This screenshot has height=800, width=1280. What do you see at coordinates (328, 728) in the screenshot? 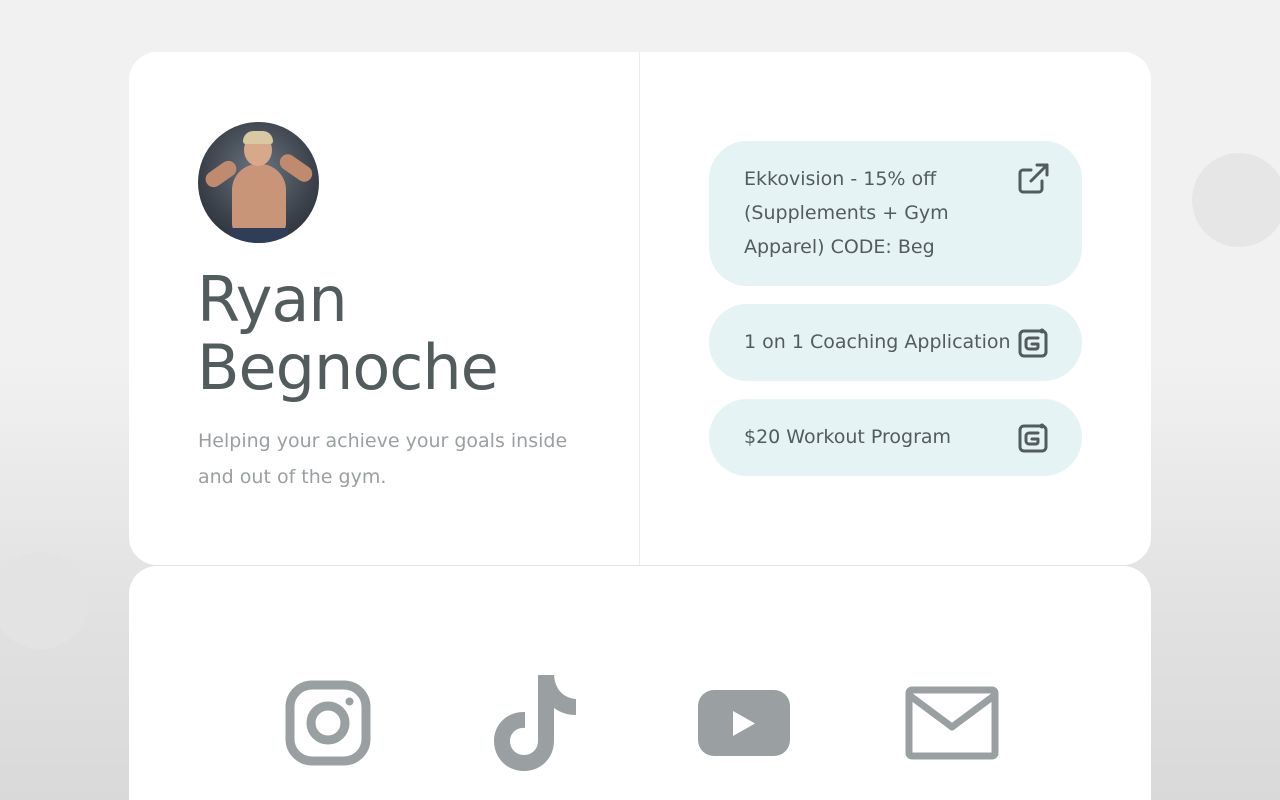
I see `instagram-icon` at bounding box center [328, 728].